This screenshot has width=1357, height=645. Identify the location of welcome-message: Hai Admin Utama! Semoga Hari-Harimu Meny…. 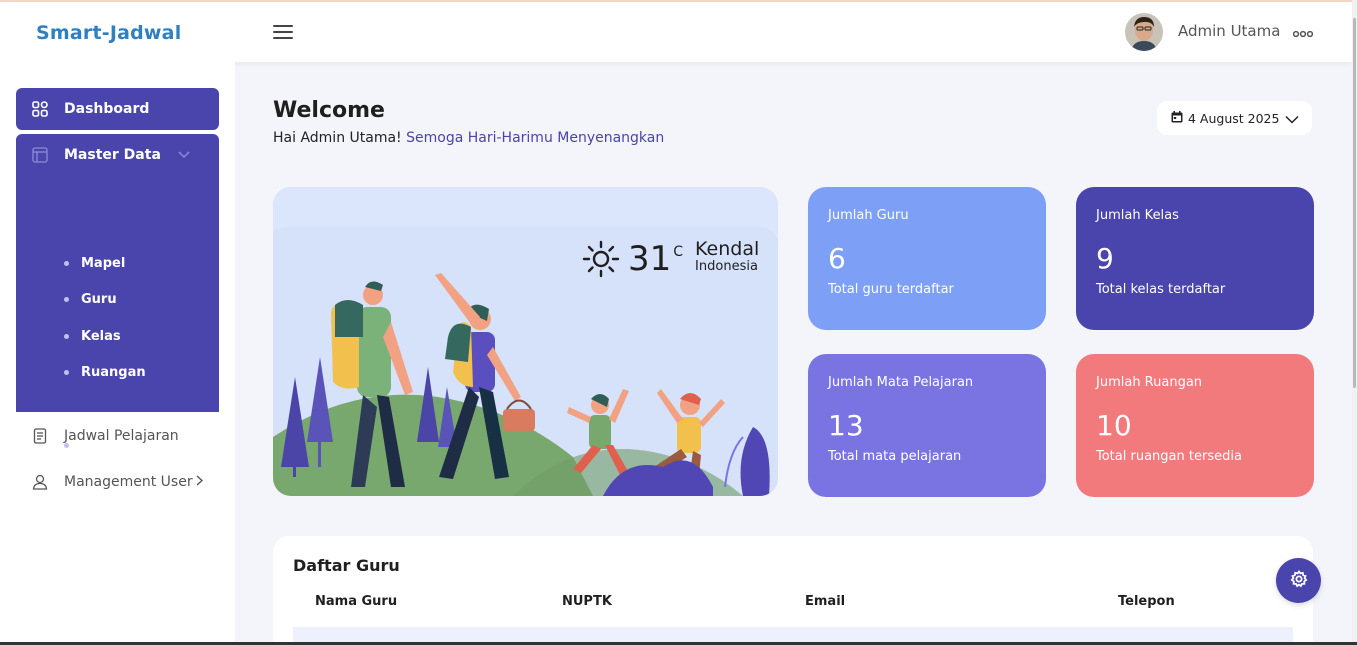
(468, 138).